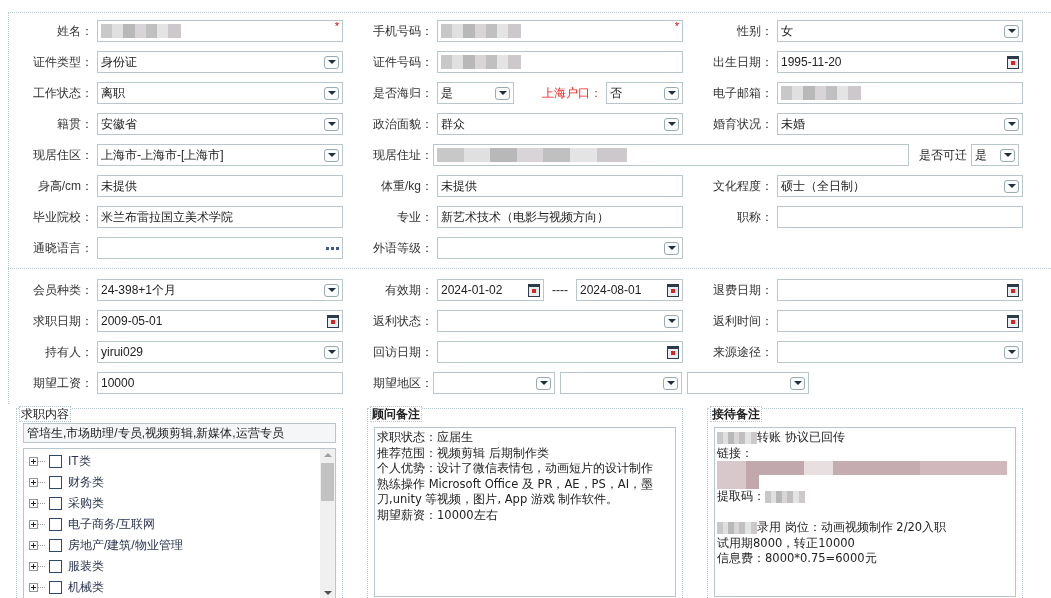  I want to click on dropdown: 身份证, so click(220, 62).